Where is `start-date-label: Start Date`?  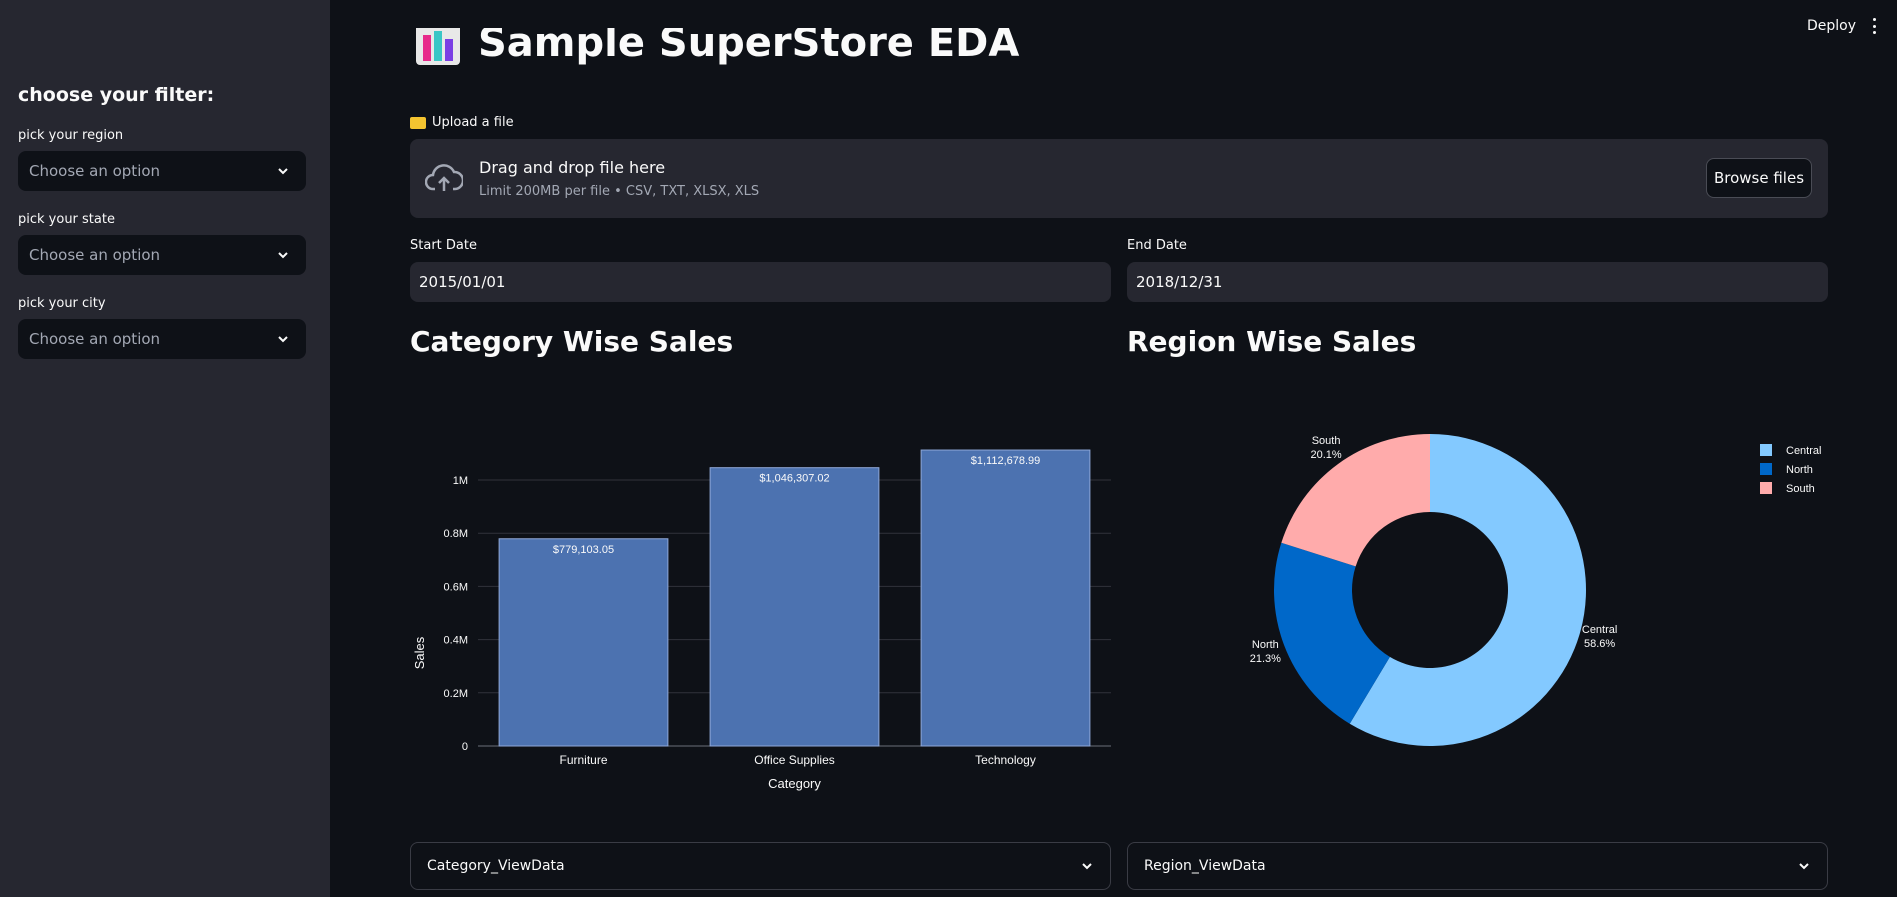 start-date-label: Start Date is located at coordinates (443, 245).